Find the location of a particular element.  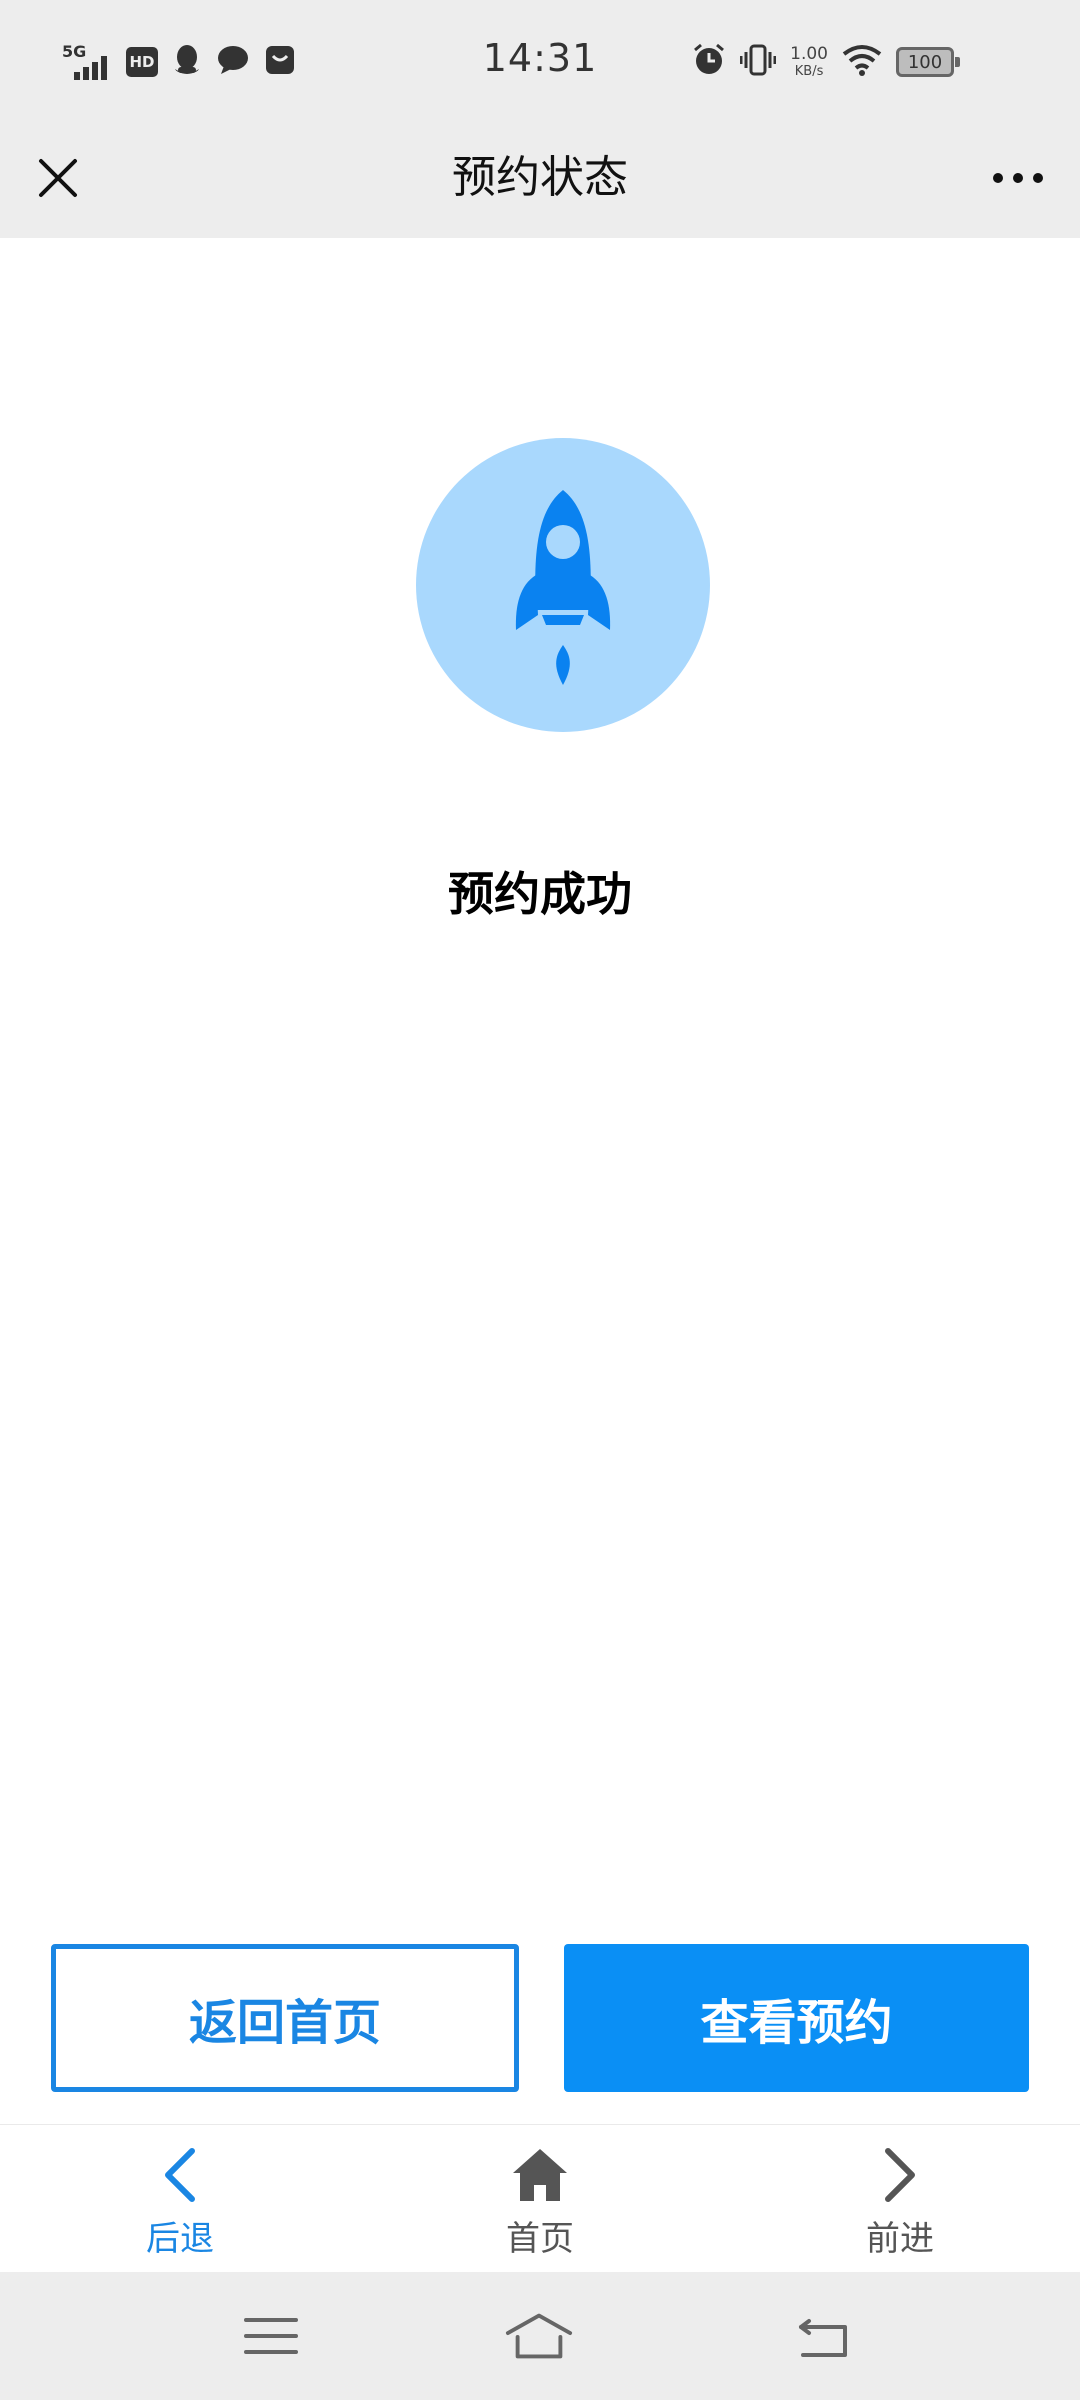

tab-home: 首页 is located at coordinates (540, 2199).